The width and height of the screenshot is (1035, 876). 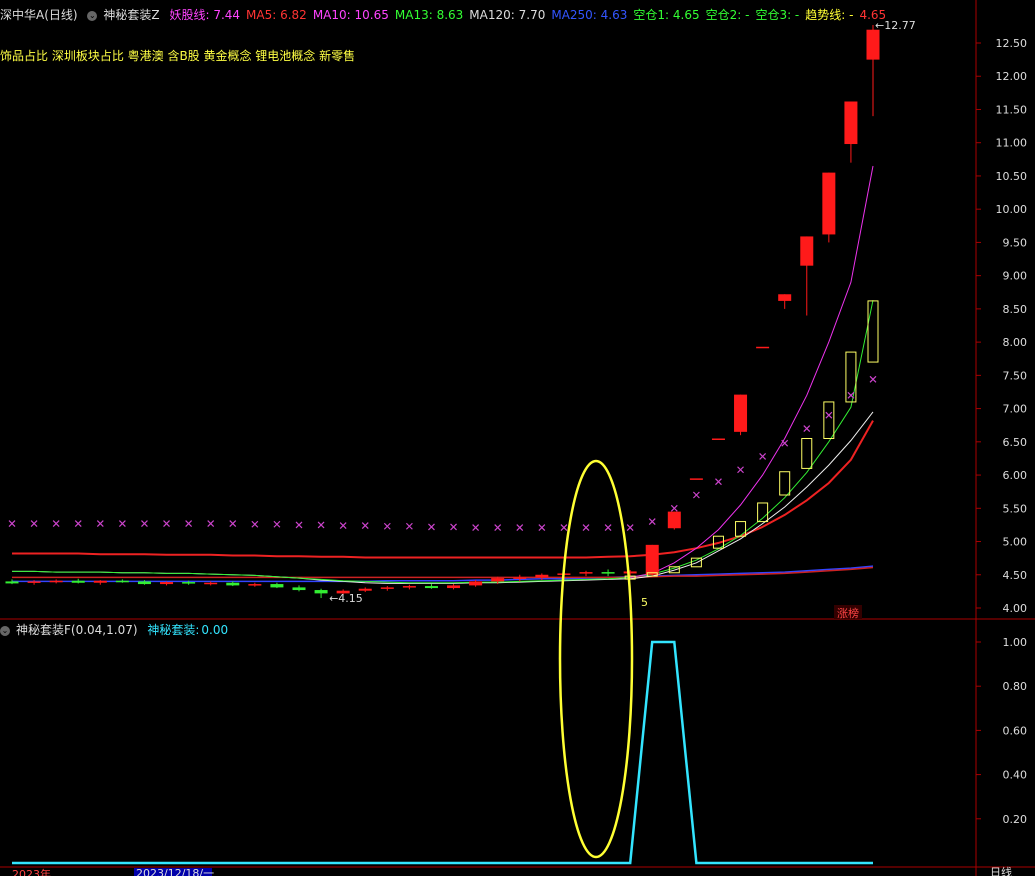 I want to click on sub-y-tick-label: 0.20, so click(x=1015, y=819).